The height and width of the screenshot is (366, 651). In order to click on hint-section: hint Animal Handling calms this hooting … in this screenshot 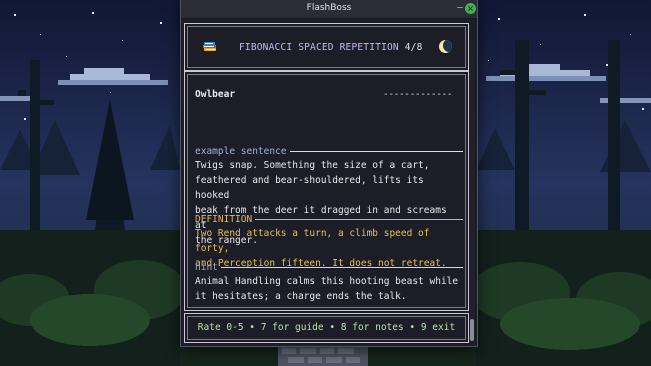, I will do `click(329, 283)`.